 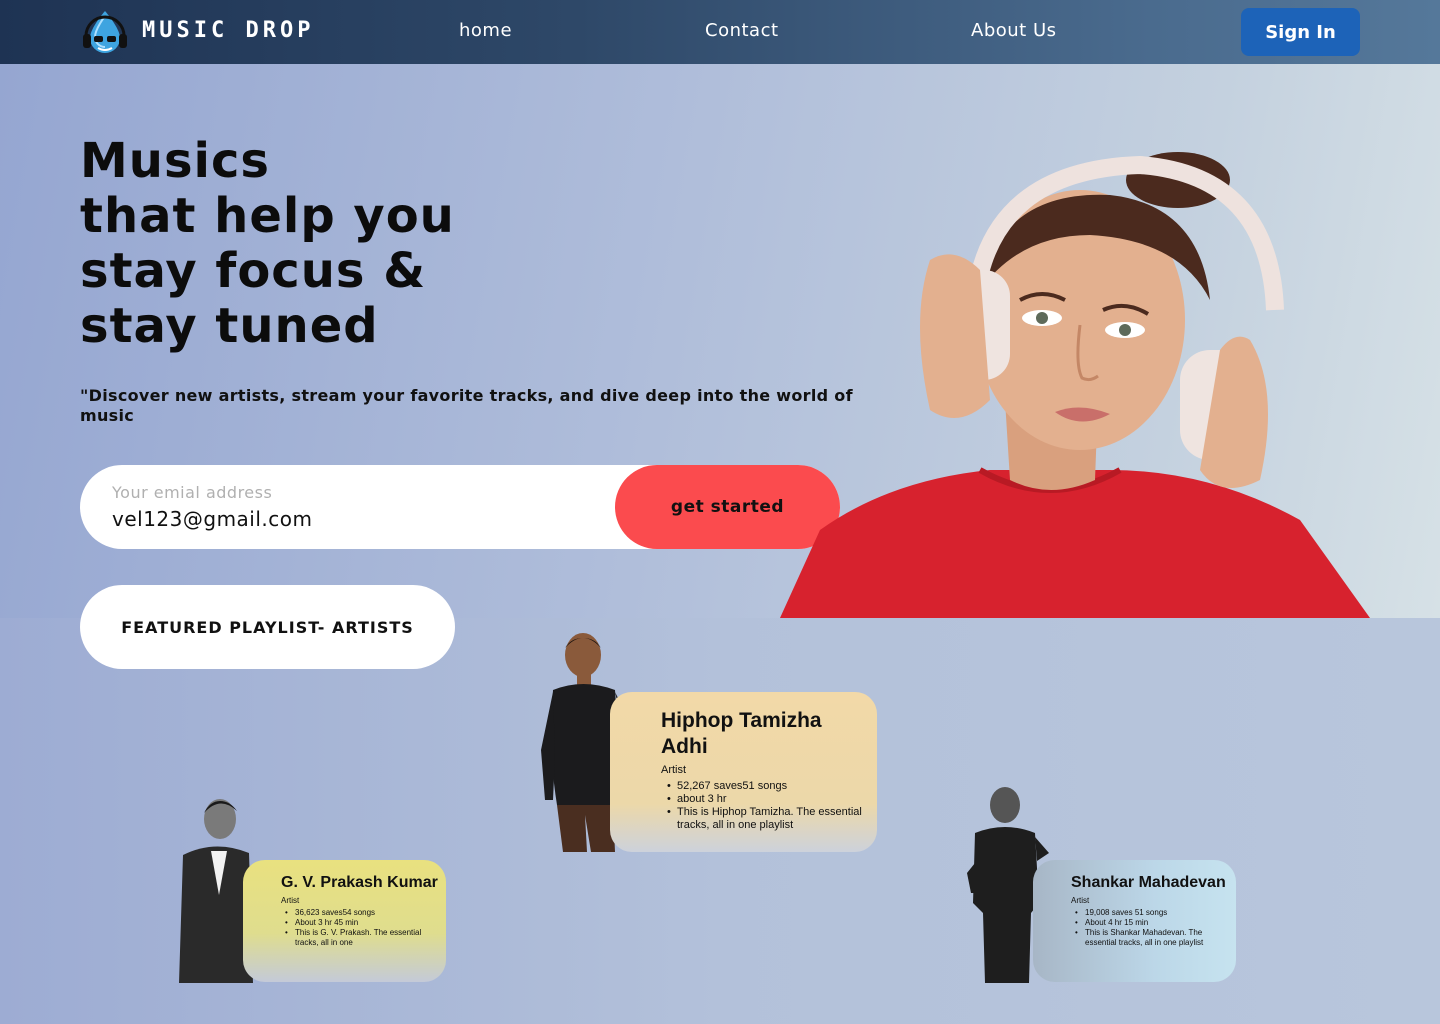 What do you see at coordinates (228, 30) in the screenshot?
I see `brand-name: MUSIC DROP` at bounding box center [228, 30].